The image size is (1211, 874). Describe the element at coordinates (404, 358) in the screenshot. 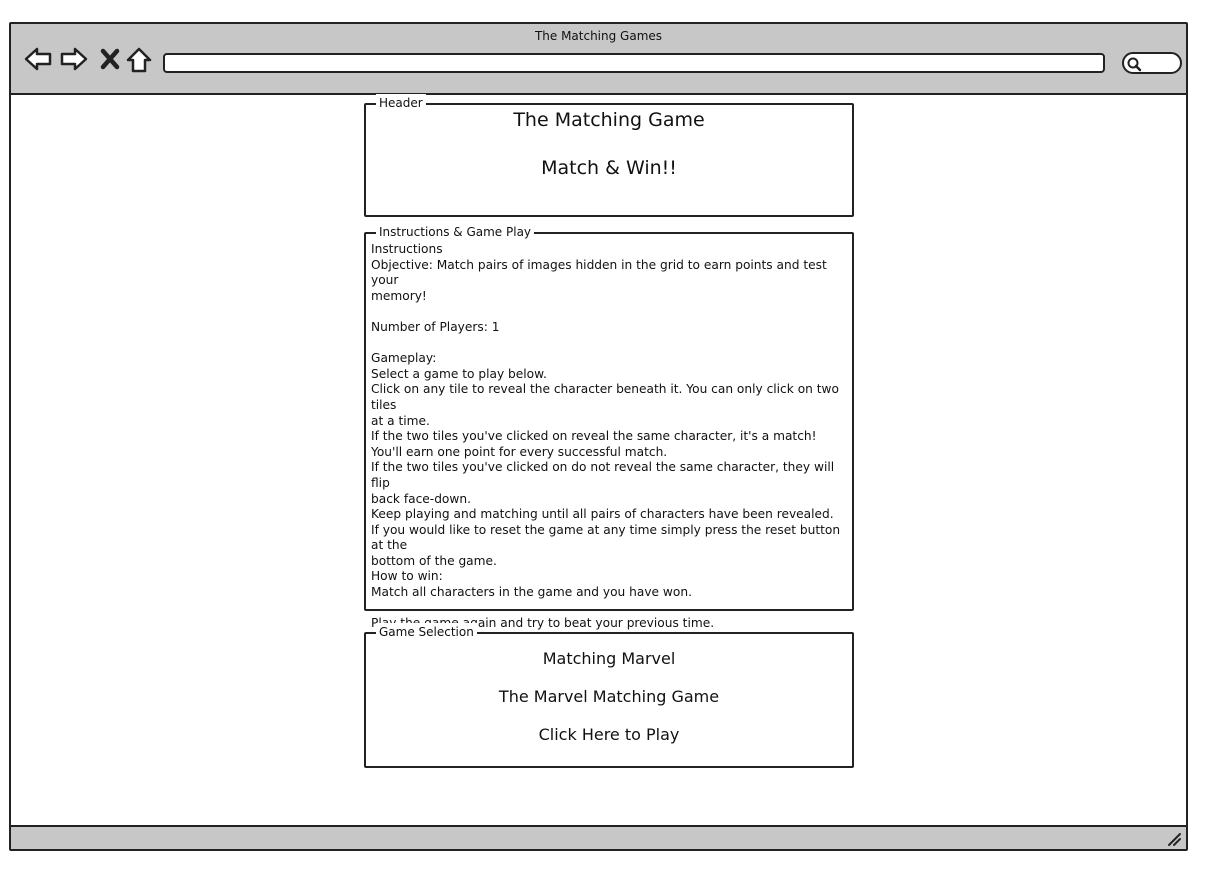

I see `instruction-line: Gameplay:` at that location.